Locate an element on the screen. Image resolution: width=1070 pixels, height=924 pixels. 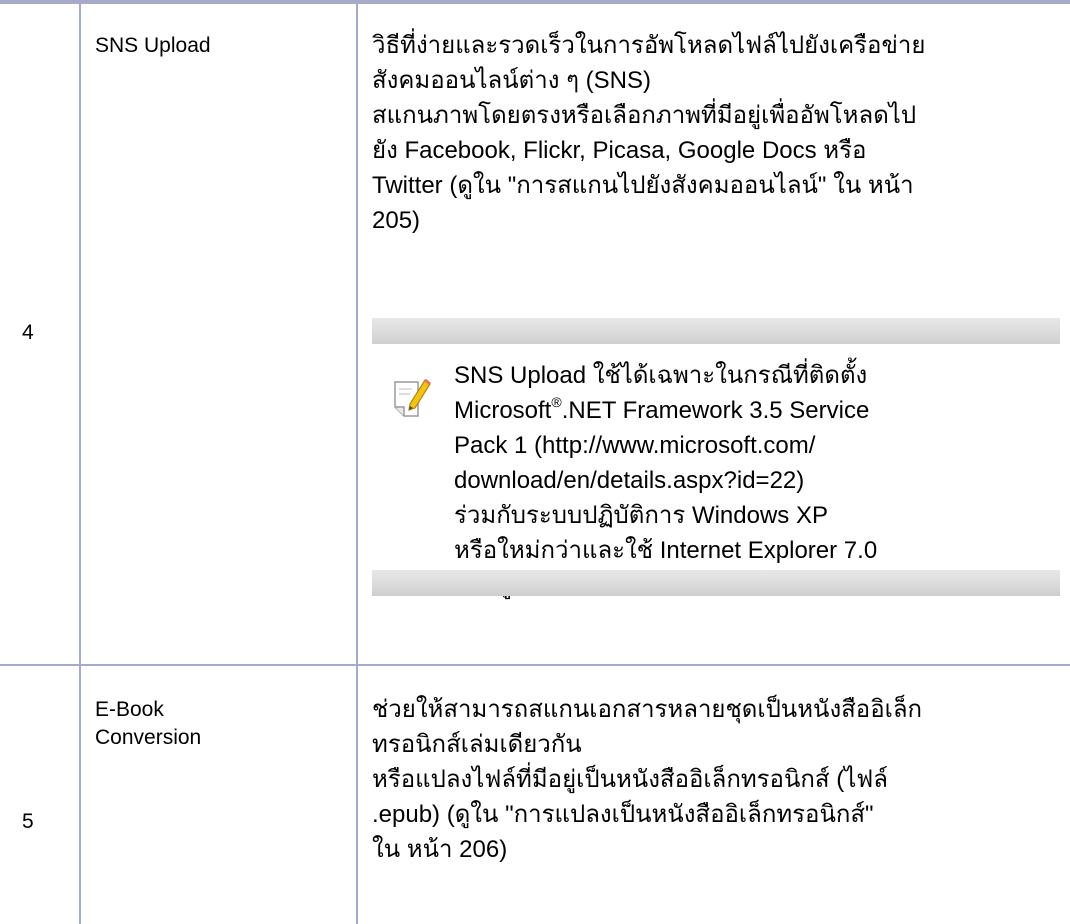
description-line: ใน หน้า 206) is located at coordinates (440, 849).